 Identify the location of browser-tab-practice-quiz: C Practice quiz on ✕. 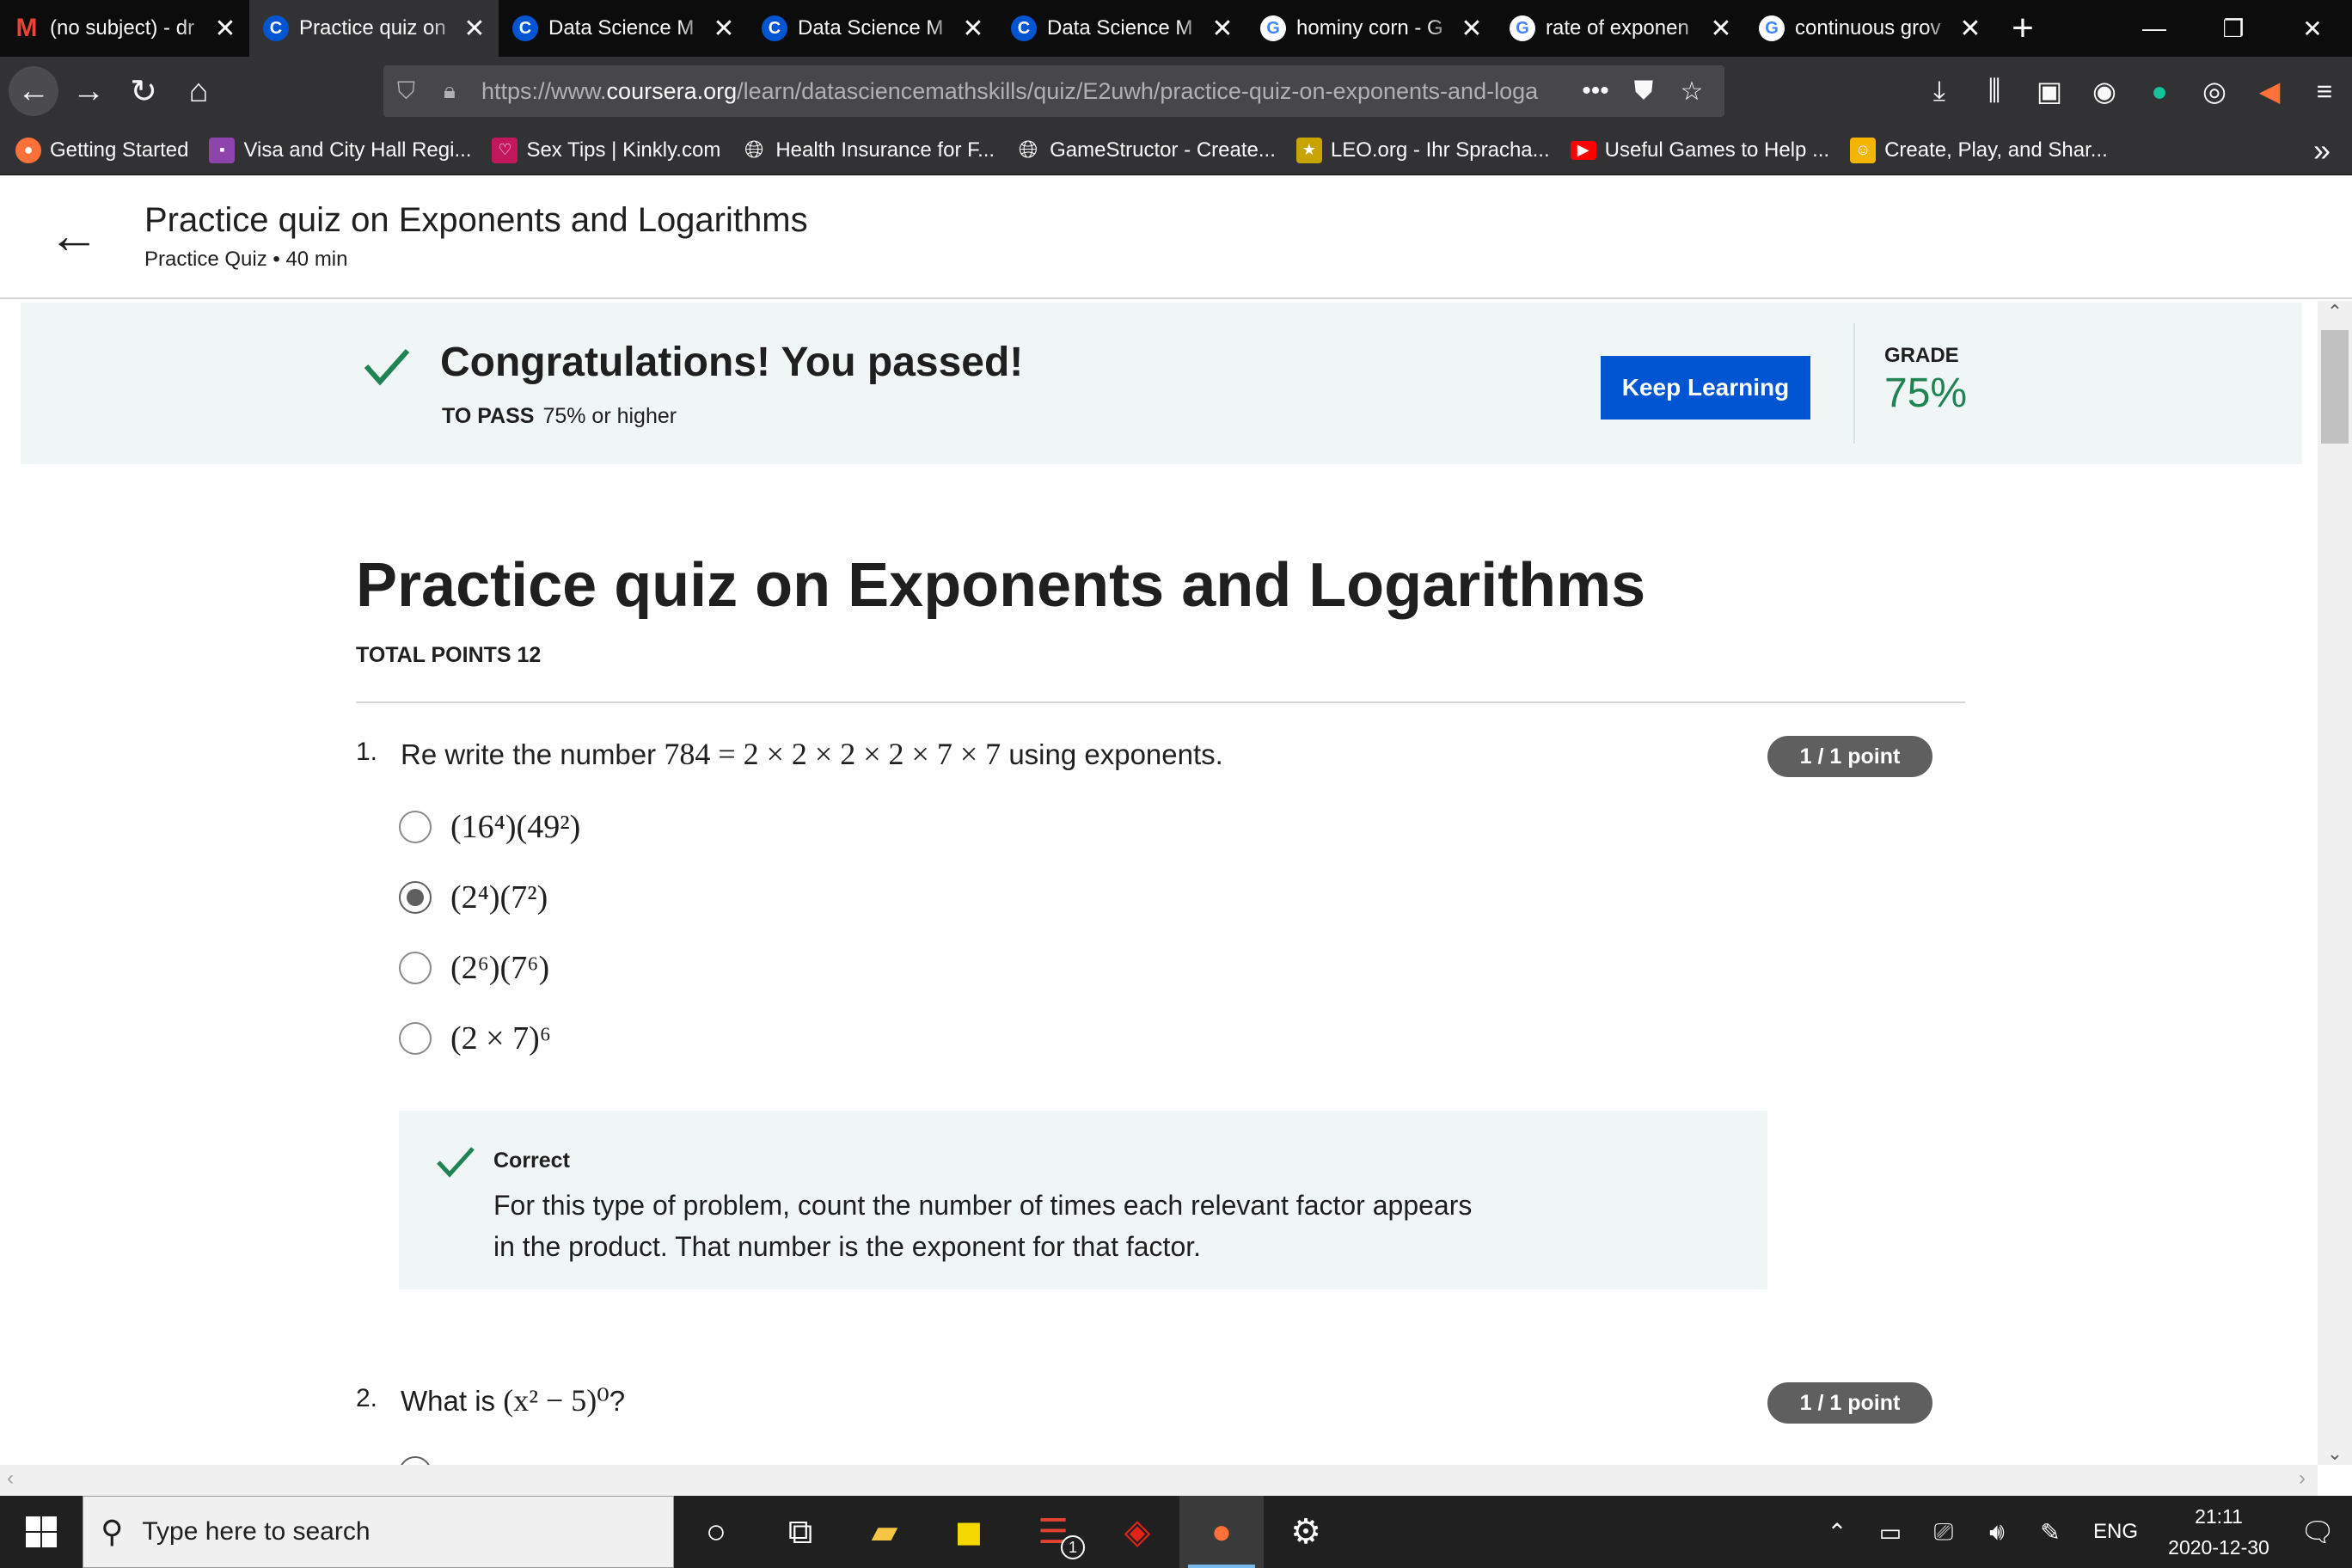
(374, 28).